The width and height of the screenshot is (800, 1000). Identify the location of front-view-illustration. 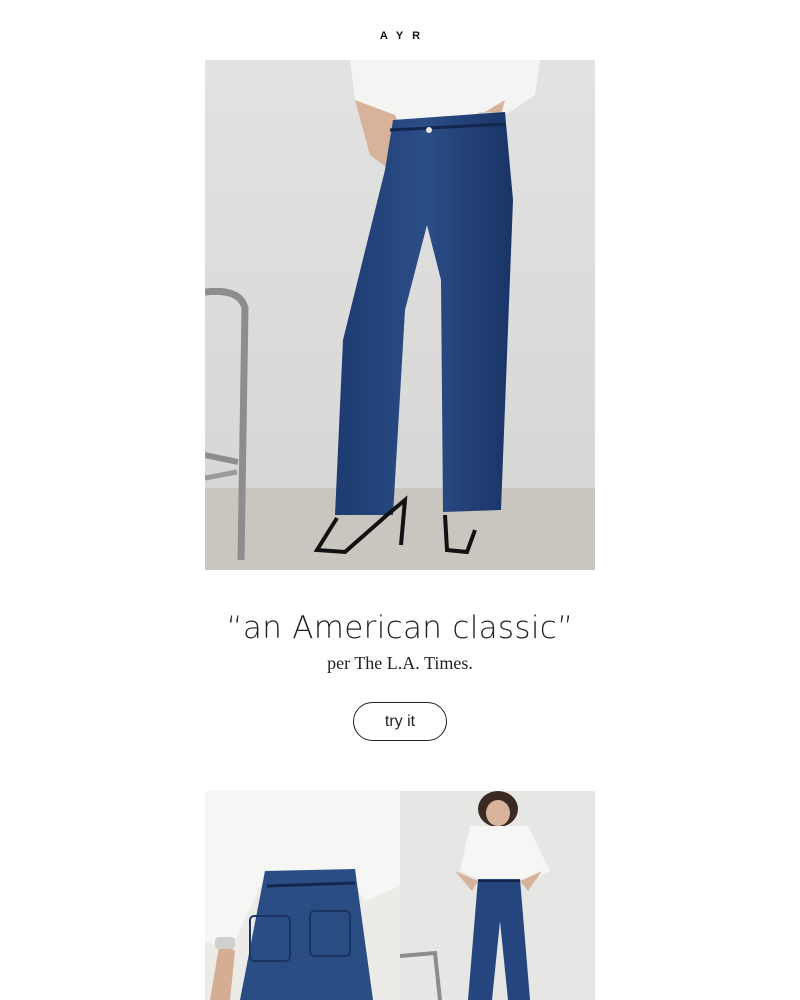
(497, 895).